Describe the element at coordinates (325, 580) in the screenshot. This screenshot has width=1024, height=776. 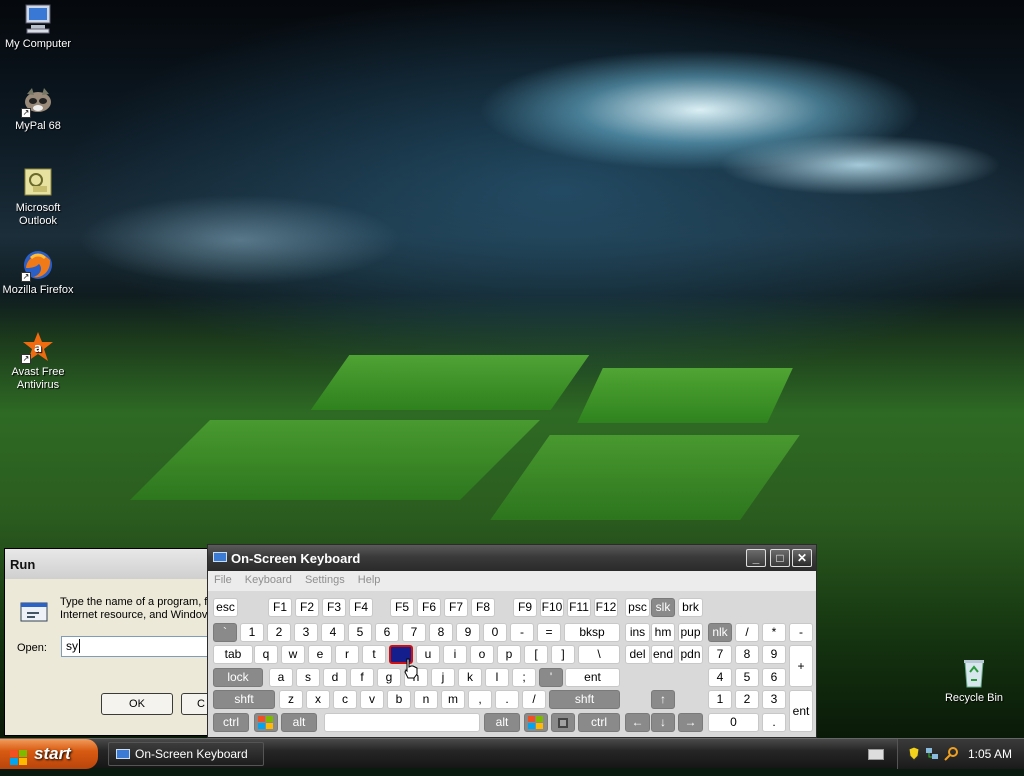
I see `menu-settings: Settings` at that location.